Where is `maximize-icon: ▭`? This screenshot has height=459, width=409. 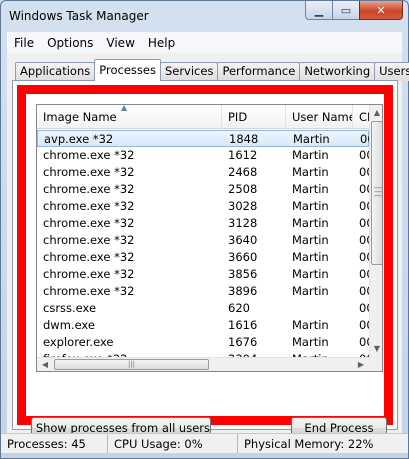
maximize-icon: ▭ is located at coordinates (346, 10).